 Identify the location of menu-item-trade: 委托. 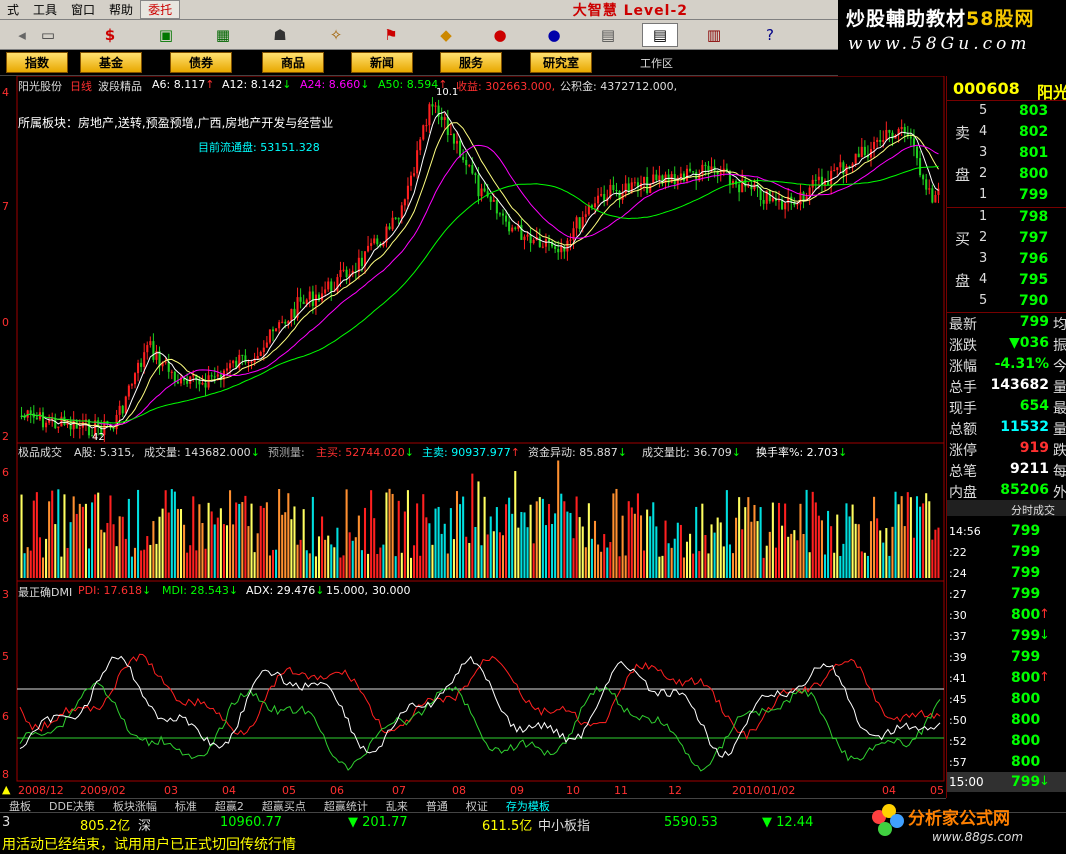
(160, 9).